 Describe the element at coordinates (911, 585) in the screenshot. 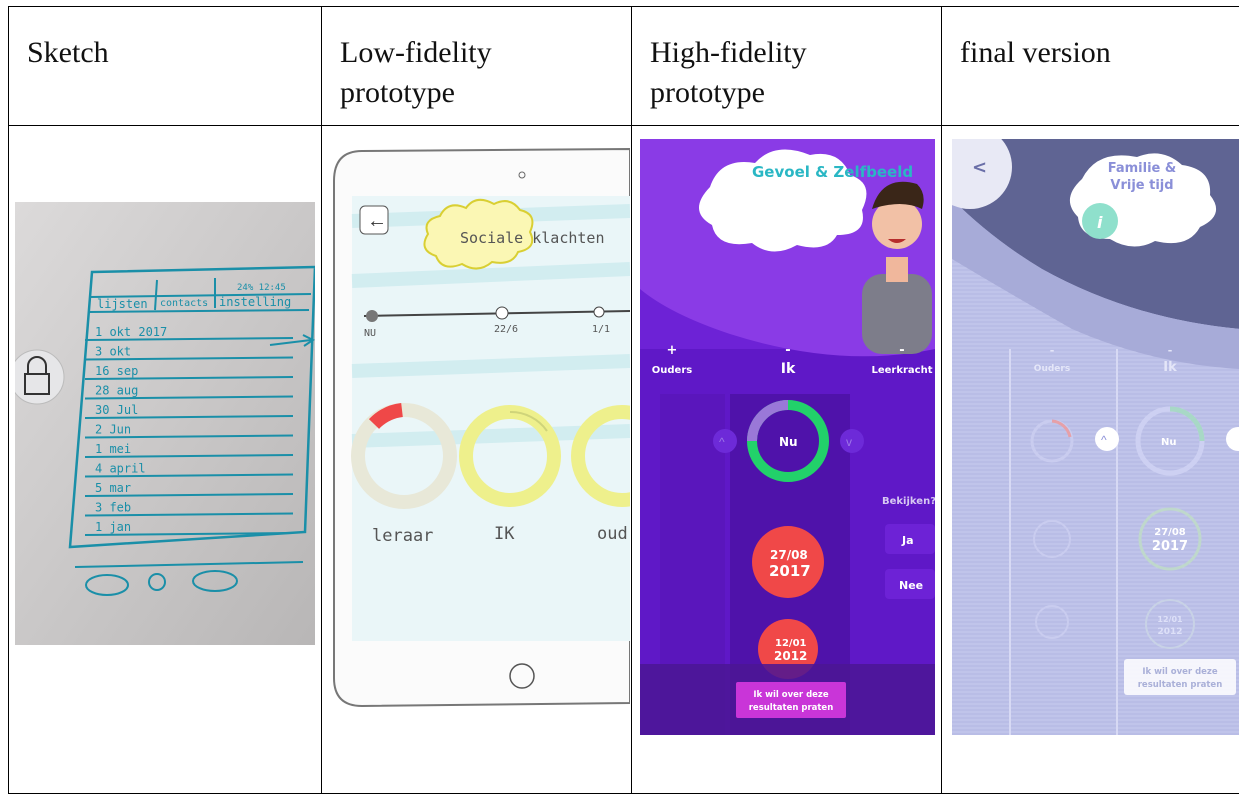

I see `svg-text: Nee` at that location.